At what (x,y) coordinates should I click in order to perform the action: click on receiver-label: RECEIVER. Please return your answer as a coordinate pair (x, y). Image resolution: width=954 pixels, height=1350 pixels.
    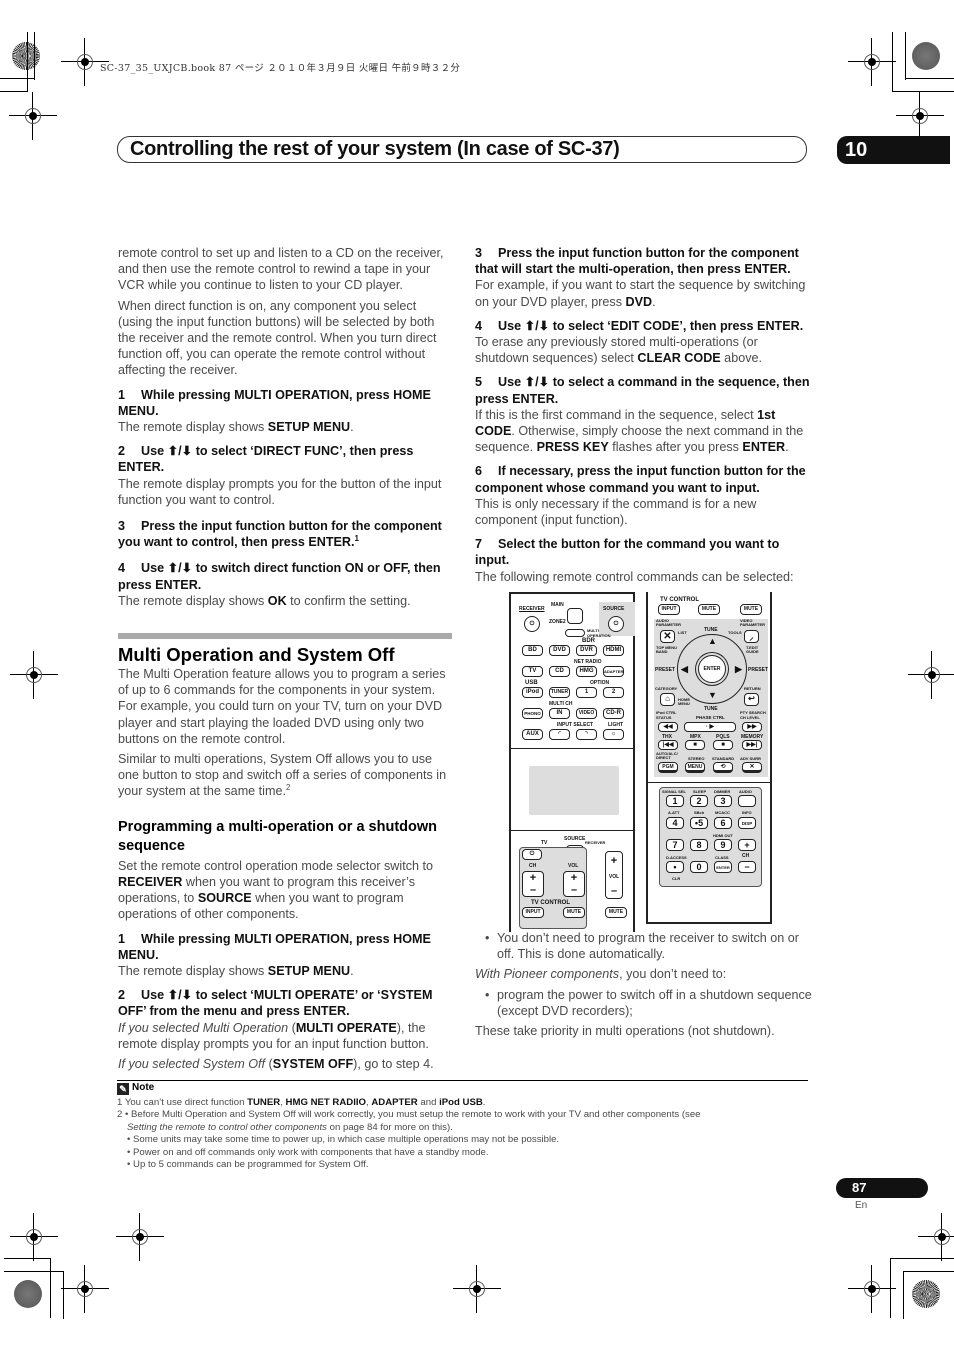
    Looking at the image, I should click on (532, 609).